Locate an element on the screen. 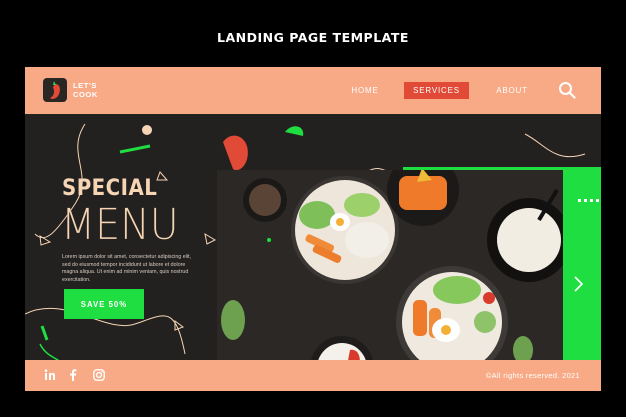 This screenshot has width=626, height=417. save-50-button: SAVE 50% is located at coordinates (104, 304).